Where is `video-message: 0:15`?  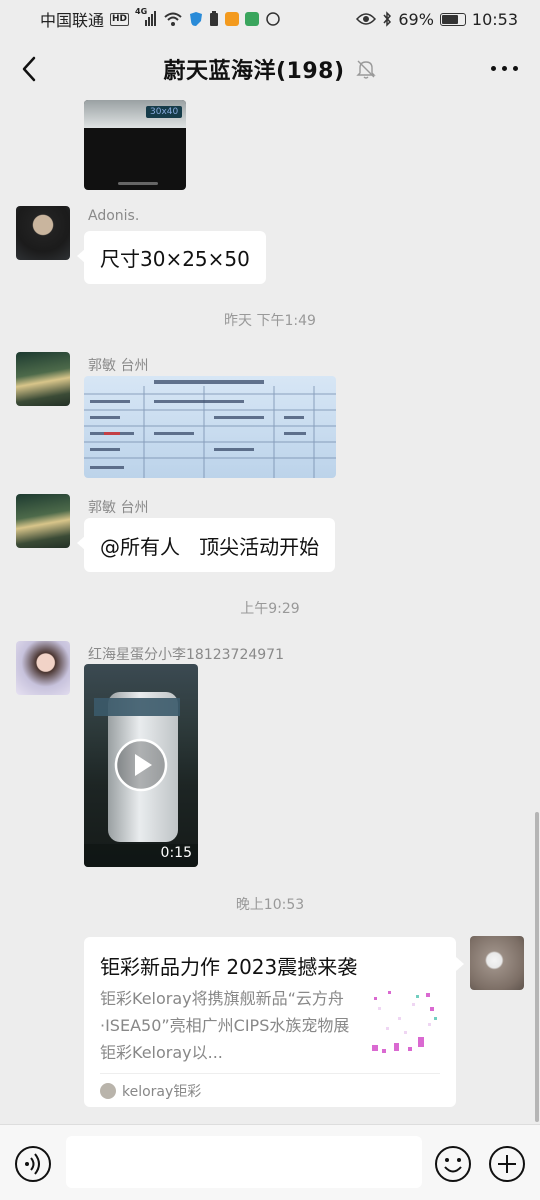
video-message: 0:15 is located at coordinates (141, 765).